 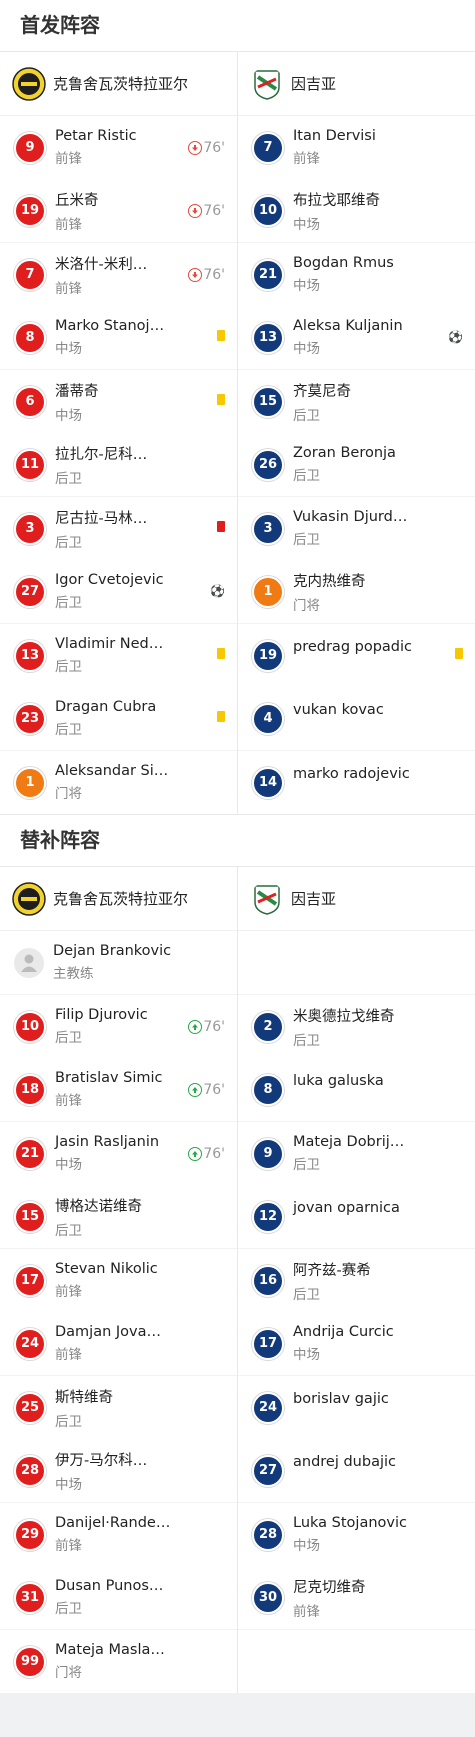 I want to click on player-name: predrag popadic, so click(x=353, y=646).